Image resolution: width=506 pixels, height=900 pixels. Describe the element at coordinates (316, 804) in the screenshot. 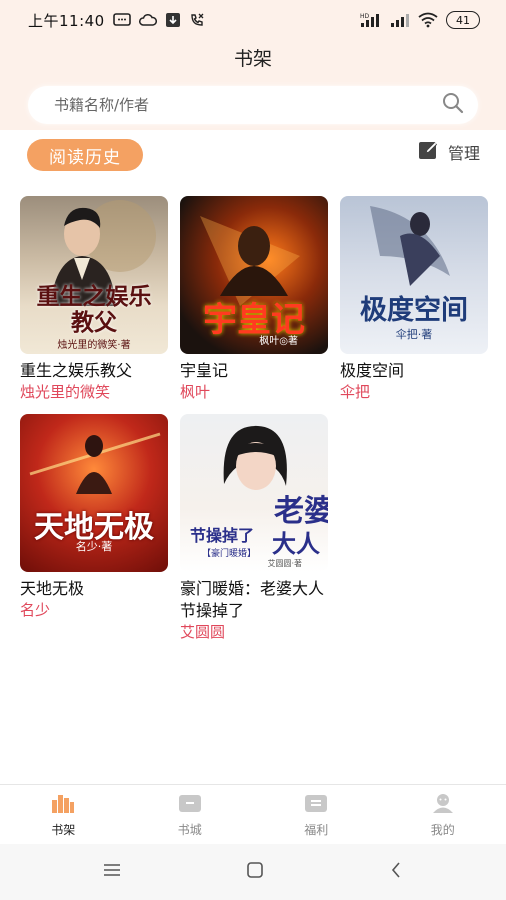

I see `welfare-icon` at that location.